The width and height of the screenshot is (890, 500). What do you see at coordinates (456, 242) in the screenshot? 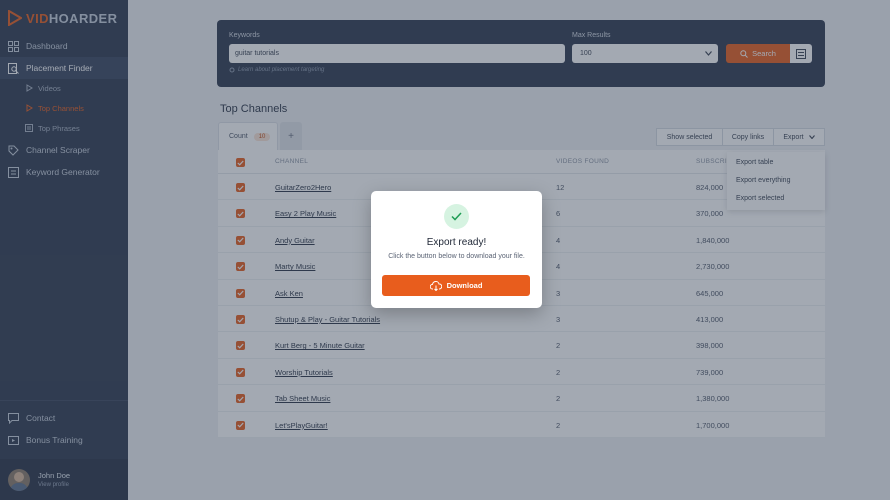
I see `dialog-title: Export ready!` at bounding box center [456, 242].